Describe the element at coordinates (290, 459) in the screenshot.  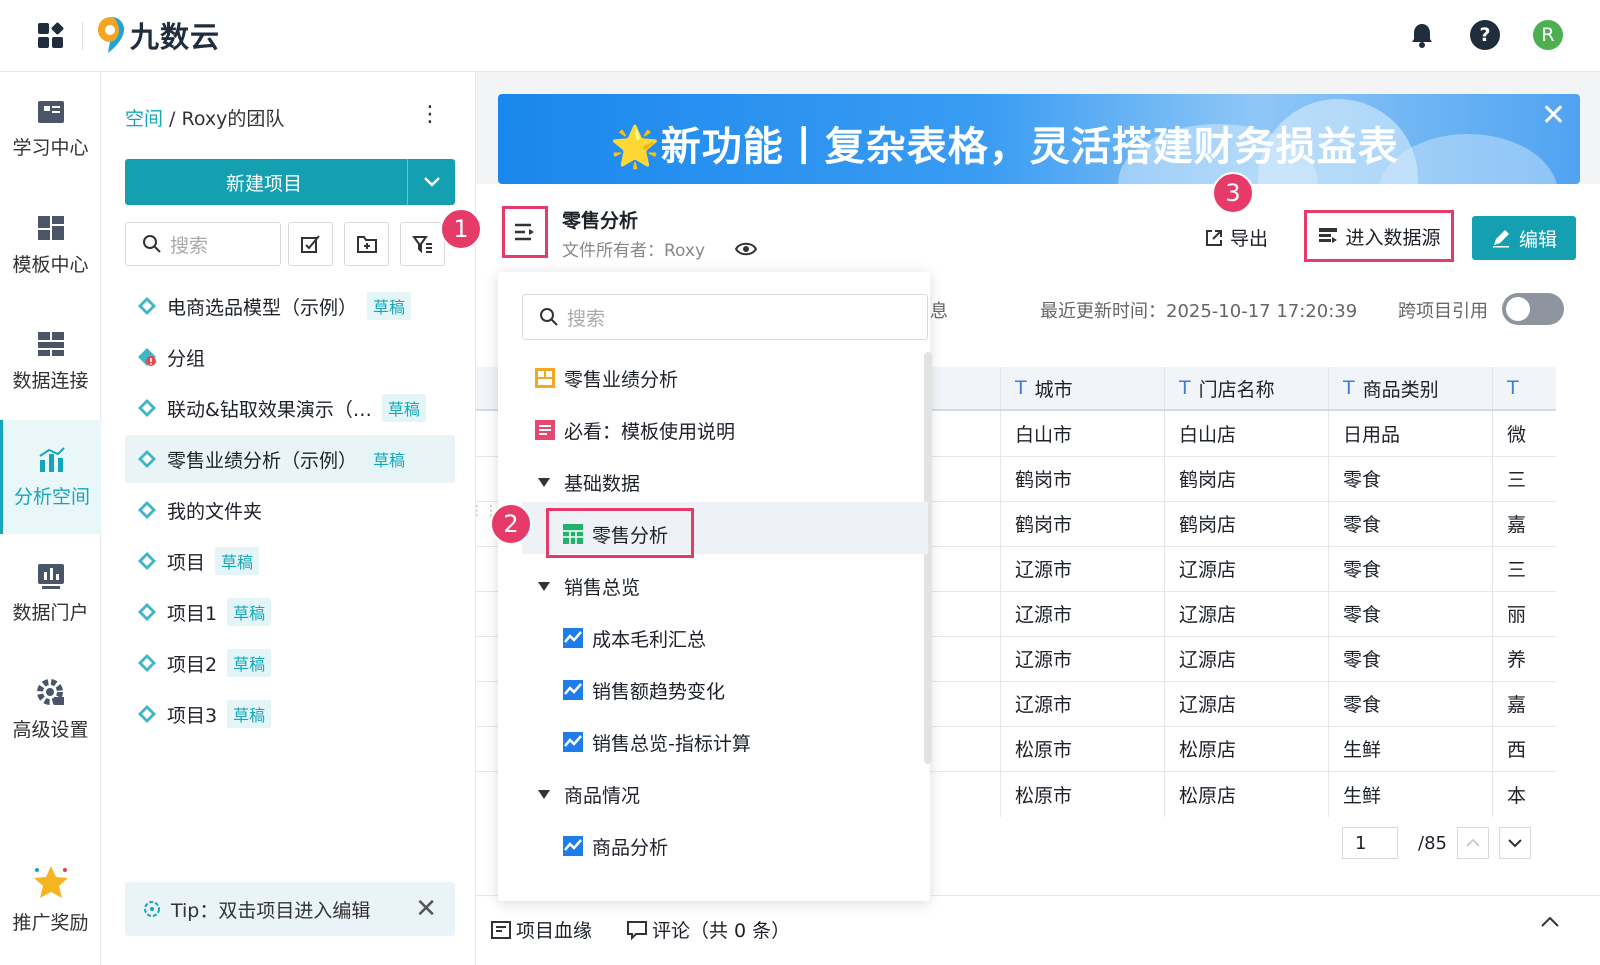
I see `project-item-selected: 零售业绩分析（示例） 草稿` at that location.